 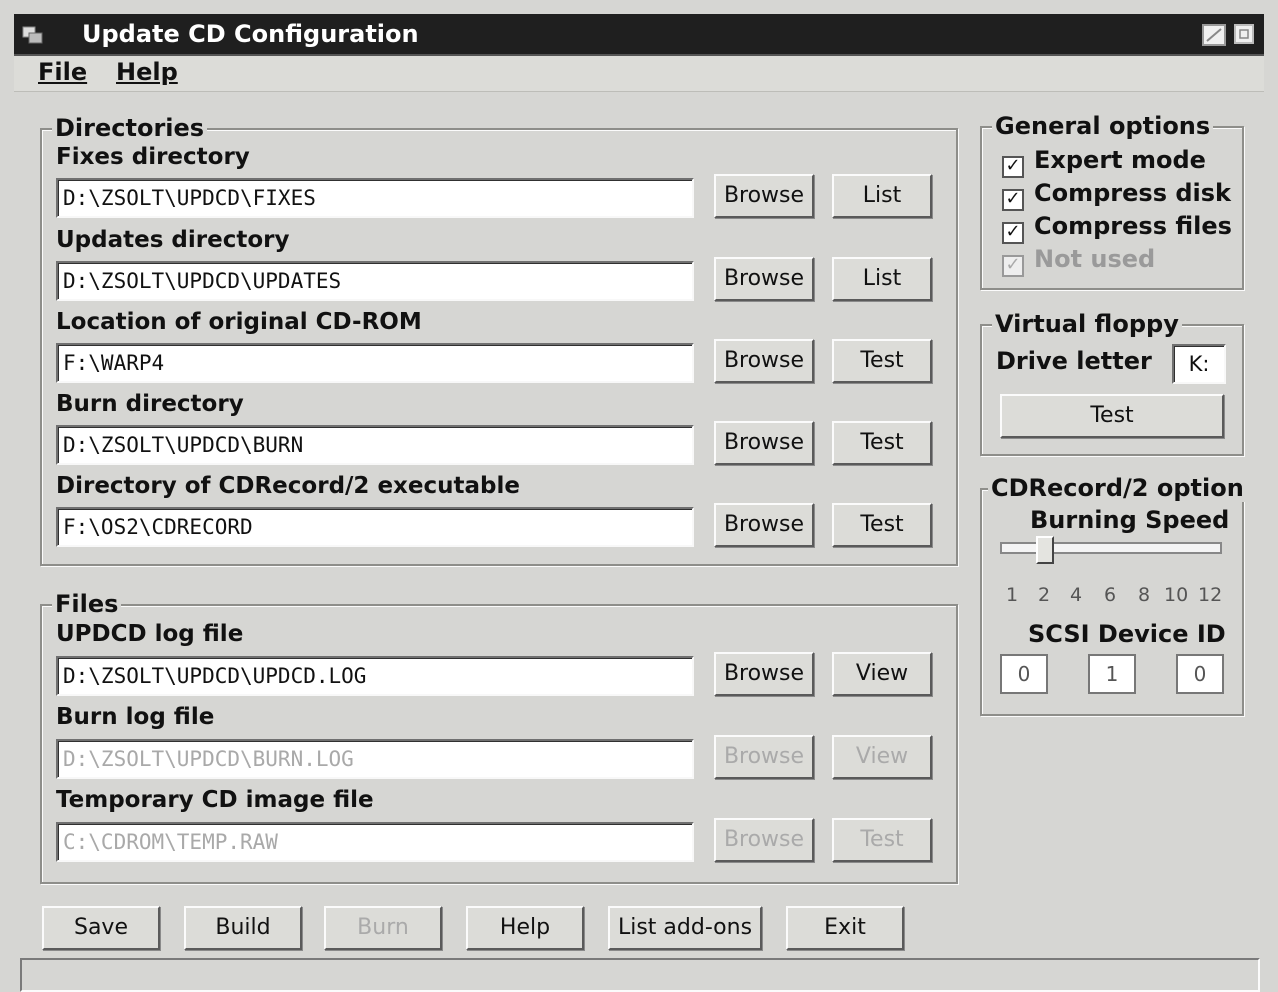 I want to click on window-title: Update CD Configuration, so click(x=250, y=34).